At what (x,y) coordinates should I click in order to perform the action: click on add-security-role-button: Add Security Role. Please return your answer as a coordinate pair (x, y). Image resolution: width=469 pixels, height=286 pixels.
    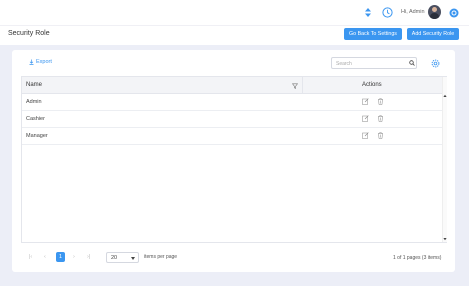
    Looking at the image, I should click on (433, 34).